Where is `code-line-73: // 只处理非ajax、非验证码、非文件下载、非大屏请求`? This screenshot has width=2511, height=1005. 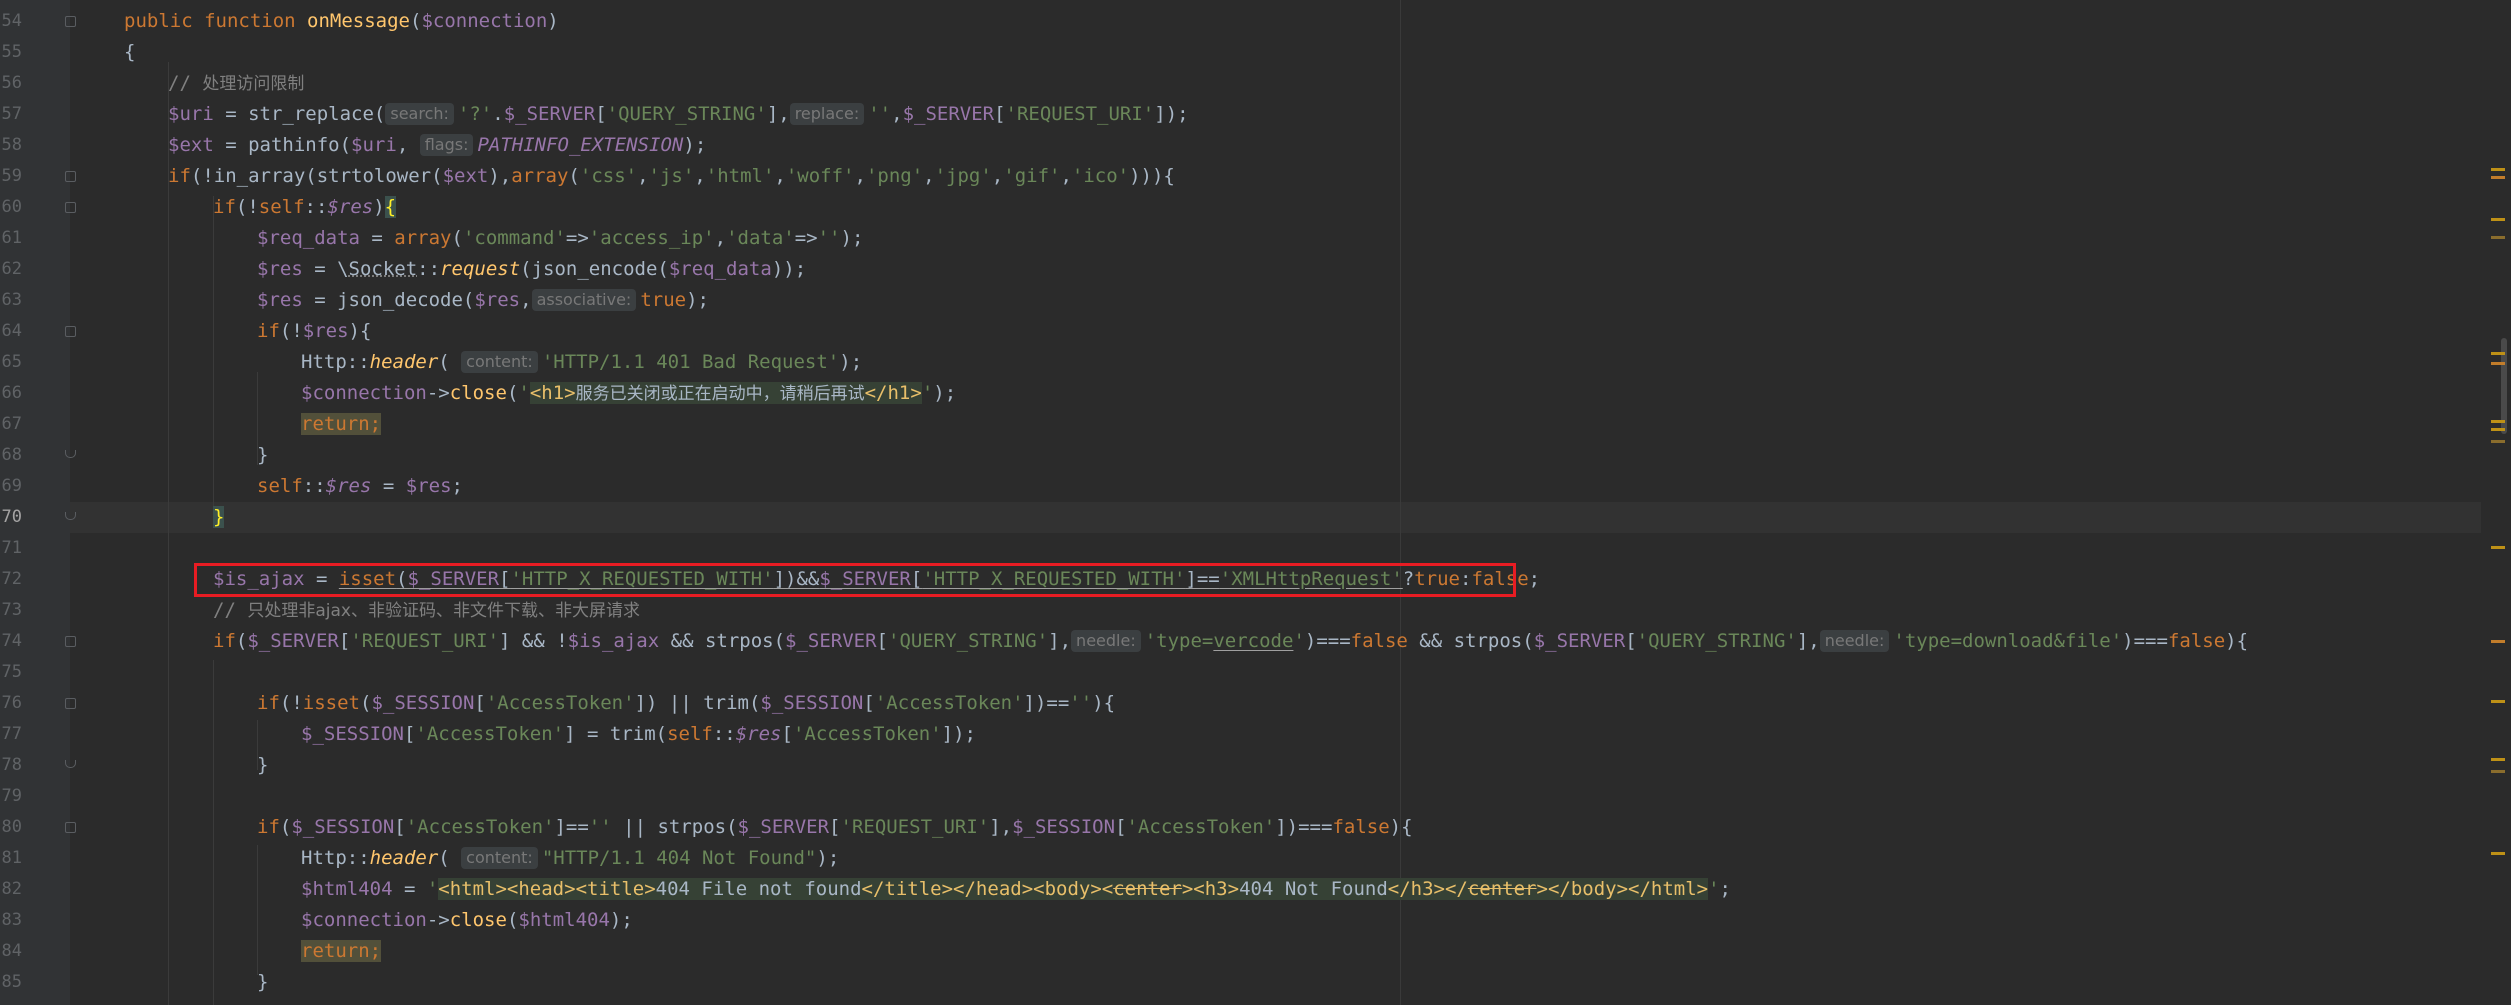 code-line-73: // 只处理非ajax、非验证码、非文件下载、非大屏请求 is located at coordinates (426, 610).